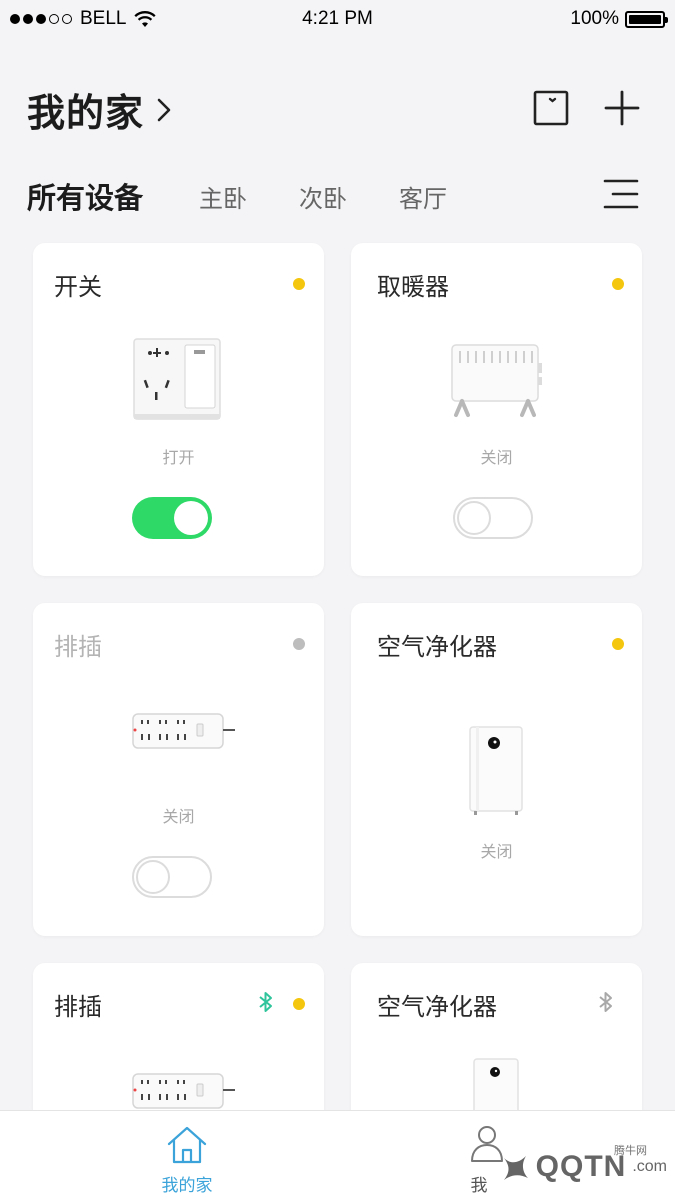  Describe the element at coordinates (337, 20) in the screenshot. I see `status-bar: BELL 4:21 PM 100%` at that location.